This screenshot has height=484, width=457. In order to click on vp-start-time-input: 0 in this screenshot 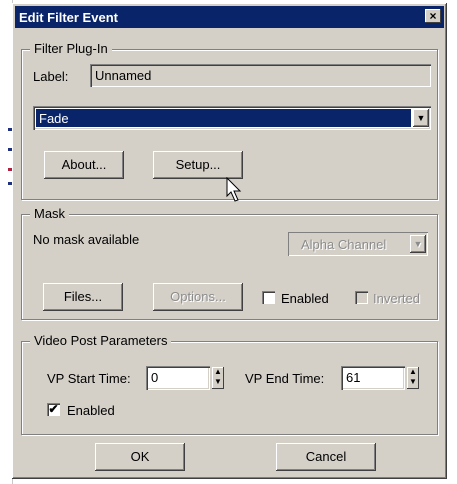, I will do `click(178, 378)`.